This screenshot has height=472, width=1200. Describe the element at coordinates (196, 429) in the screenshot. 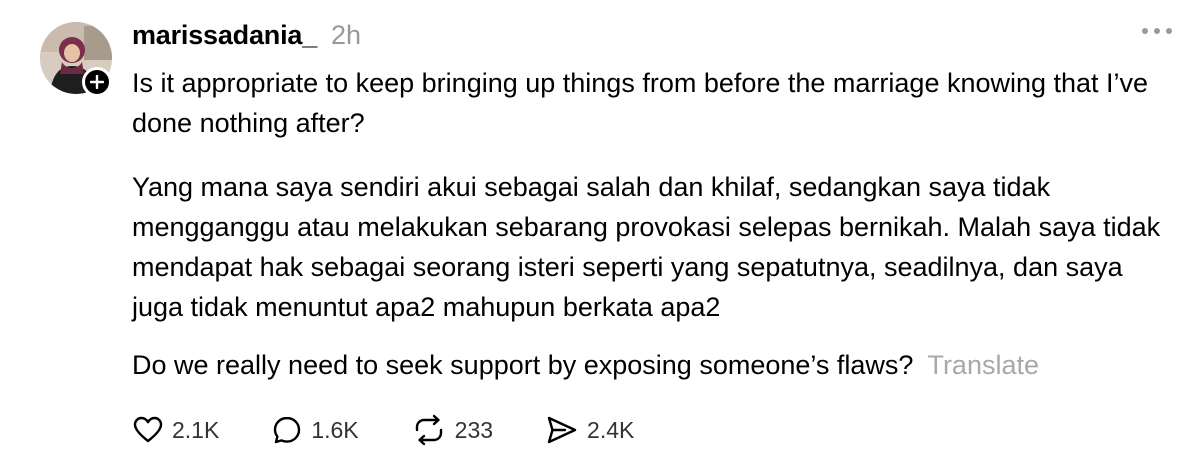

I see `like-count: 2.1K` at that location.